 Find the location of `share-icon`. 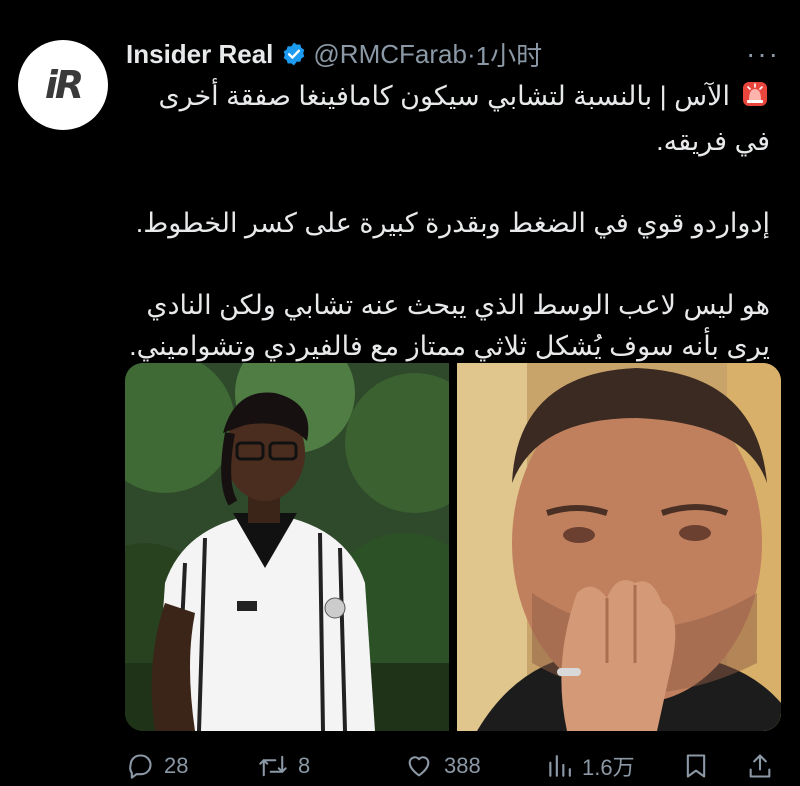

share-icon is located at coordinates (760, 766).